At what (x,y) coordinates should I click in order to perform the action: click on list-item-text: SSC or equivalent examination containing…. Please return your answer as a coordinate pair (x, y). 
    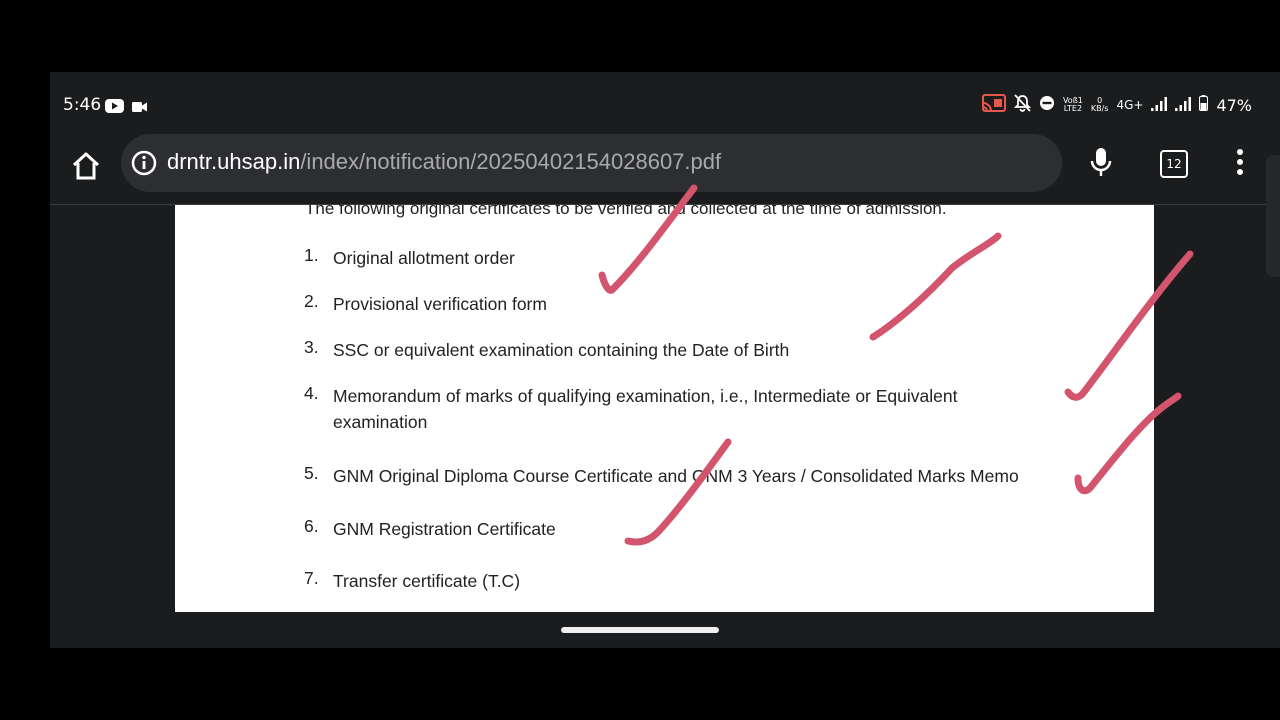
    Looking at the image, I should click on (561, 350).